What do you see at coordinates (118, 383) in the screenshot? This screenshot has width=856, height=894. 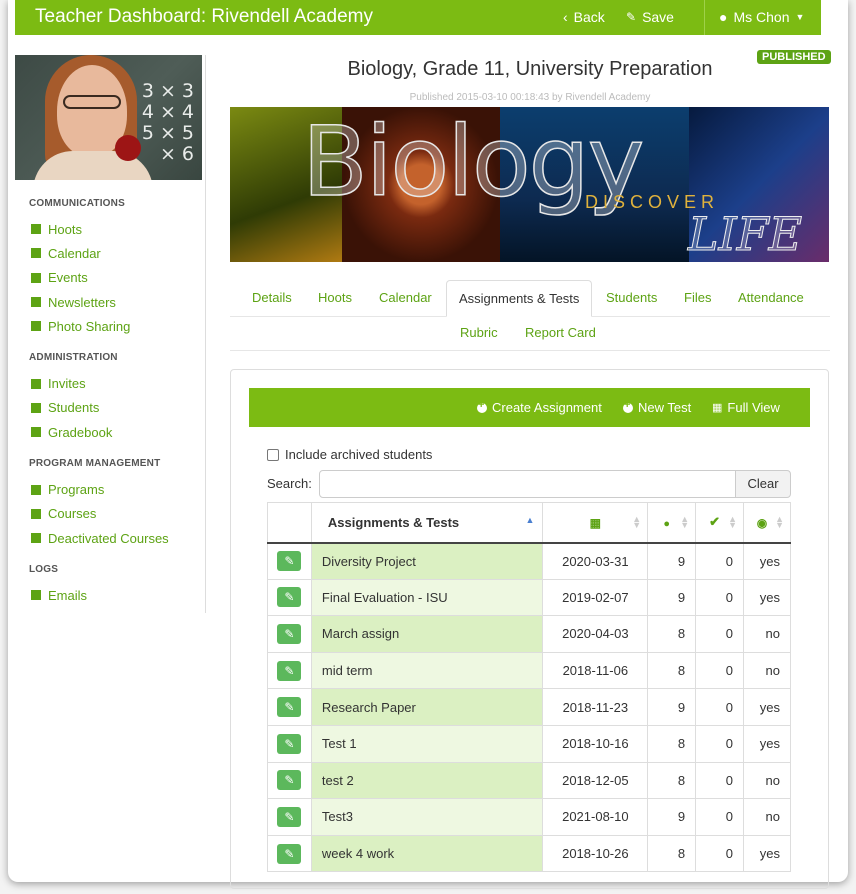 I see `sidebar-item-invites: Invites` at bounding box center [118, 383].